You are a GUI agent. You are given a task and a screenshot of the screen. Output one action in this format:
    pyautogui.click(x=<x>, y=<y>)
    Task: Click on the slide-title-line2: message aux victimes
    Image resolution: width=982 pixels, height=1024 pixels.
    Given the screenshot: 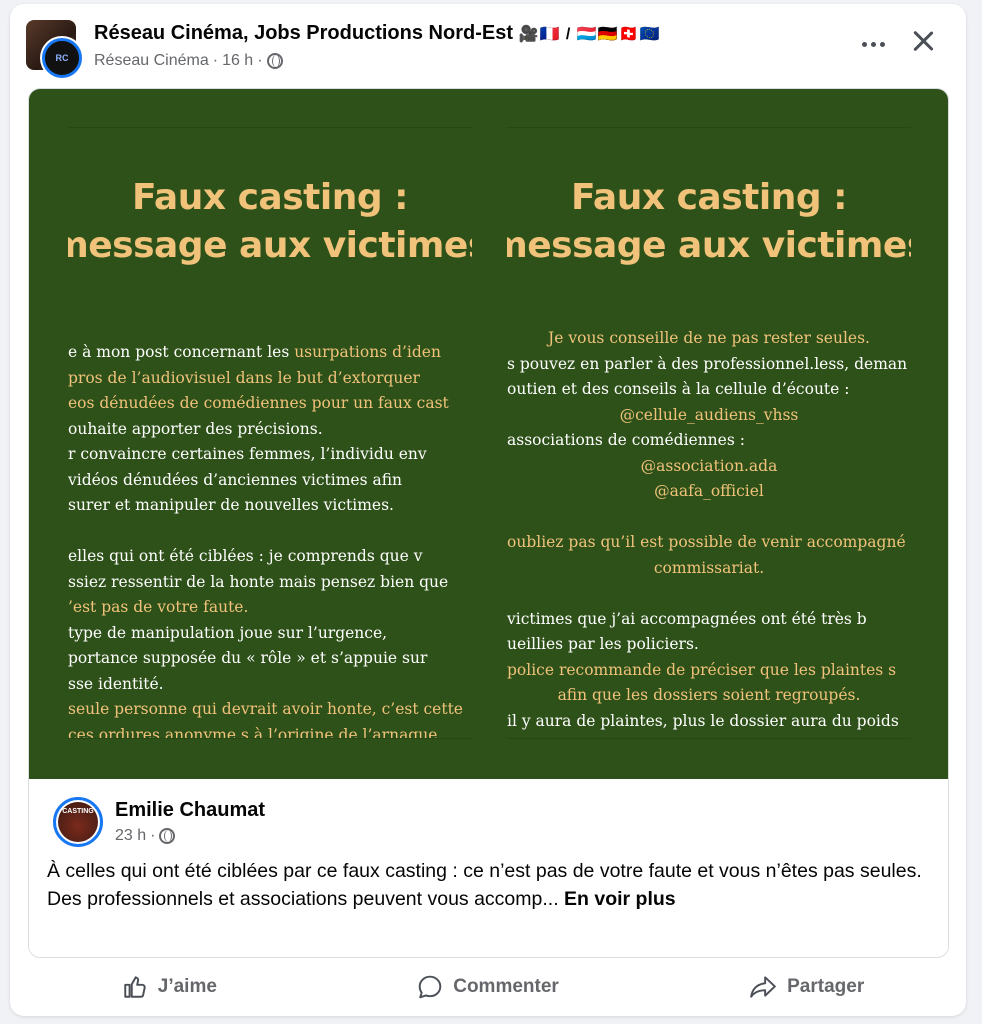 What is the action you would take?
    pyautogui.click(x=709, y=245)
    